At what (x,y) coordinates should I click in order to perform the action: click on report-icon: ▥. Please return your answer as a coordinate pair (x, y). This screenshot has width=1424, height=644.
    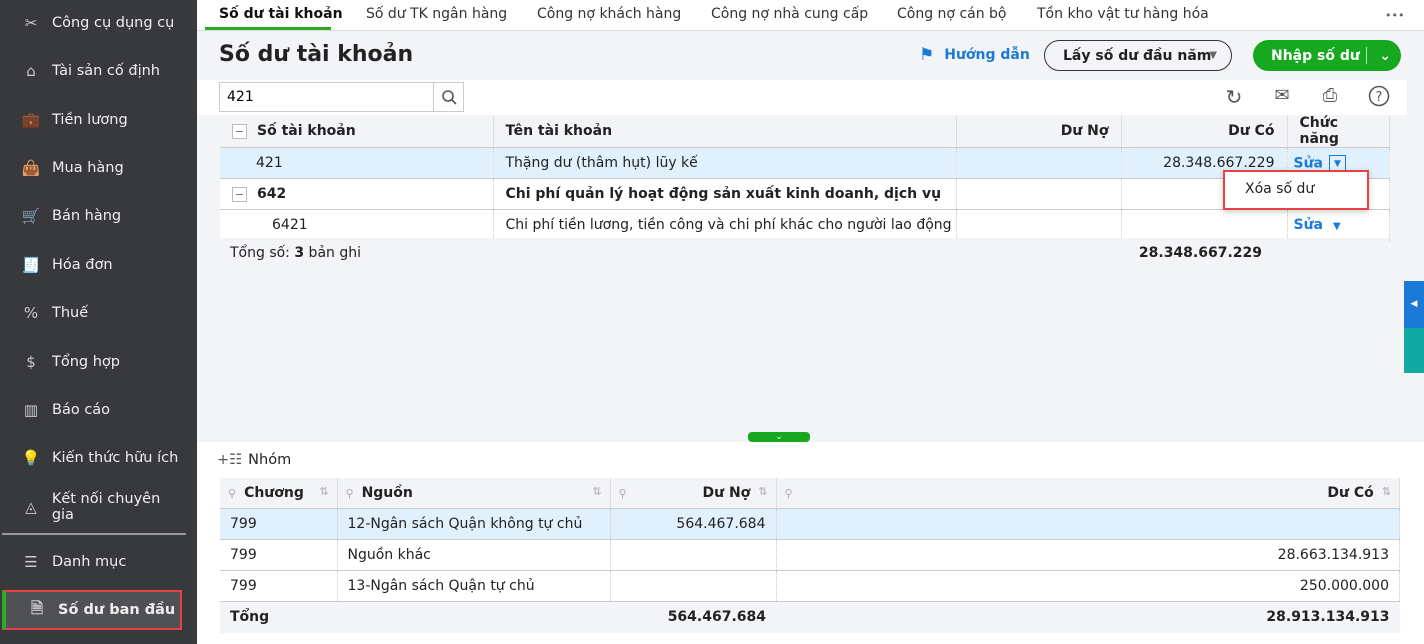
    Looking at the image, I should click on (31, 410).